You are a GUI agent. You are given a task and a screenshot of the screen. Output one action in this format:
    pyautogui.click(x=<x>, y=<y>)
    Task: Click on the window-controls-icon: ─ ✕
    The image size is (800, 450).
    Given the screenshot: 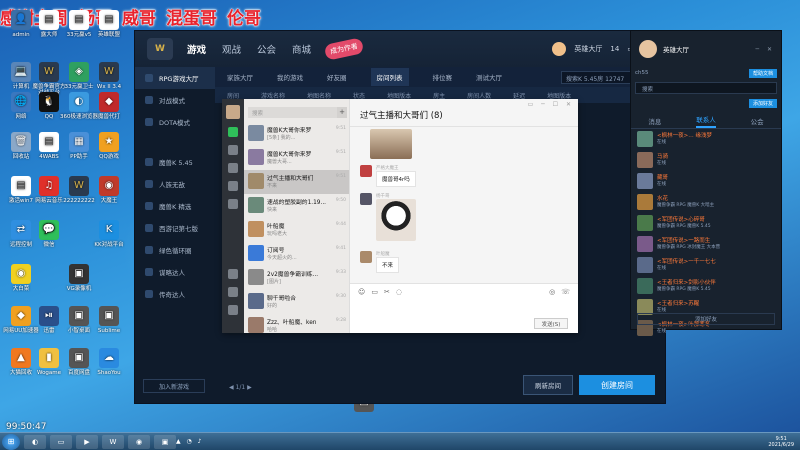 What is the action you would take?
    pyautogui.click(x=768, y=49)
    